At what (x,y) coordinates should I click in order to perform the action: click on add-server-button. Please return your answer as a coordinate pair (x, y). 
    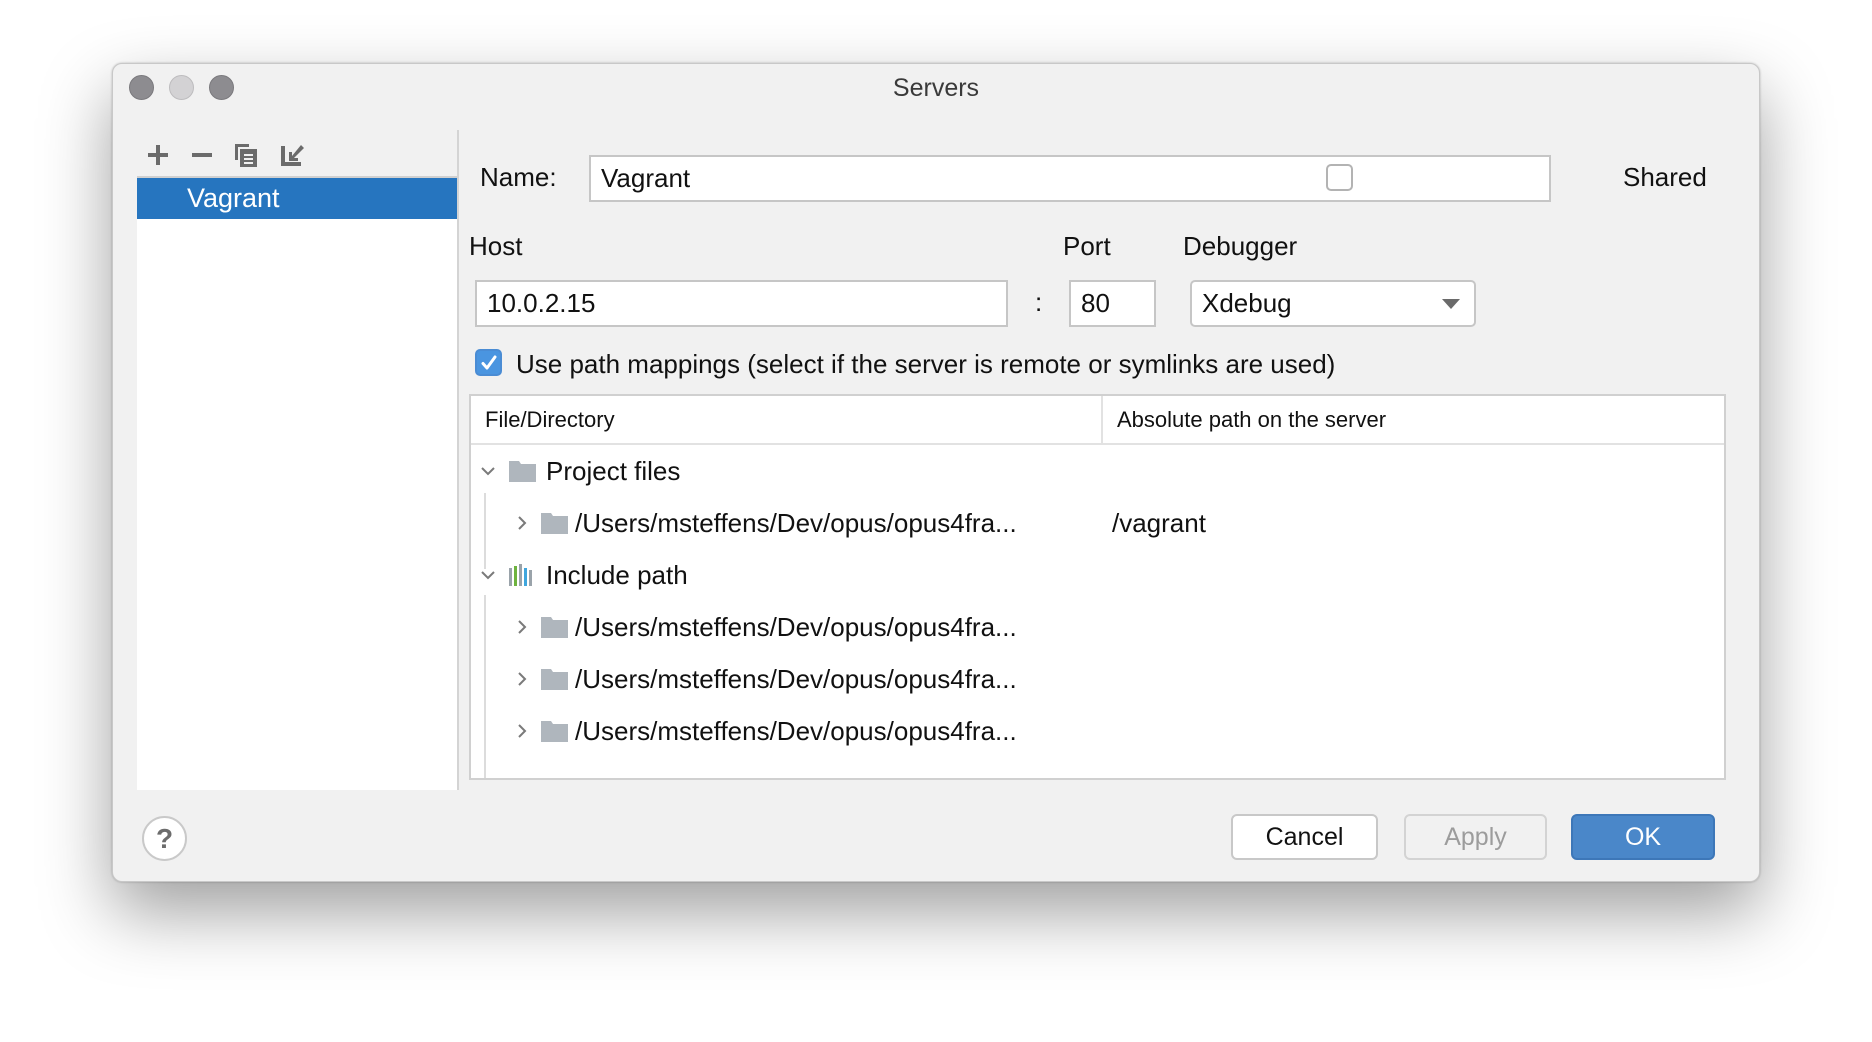
    Looking at the image, I should click on (158, 155).